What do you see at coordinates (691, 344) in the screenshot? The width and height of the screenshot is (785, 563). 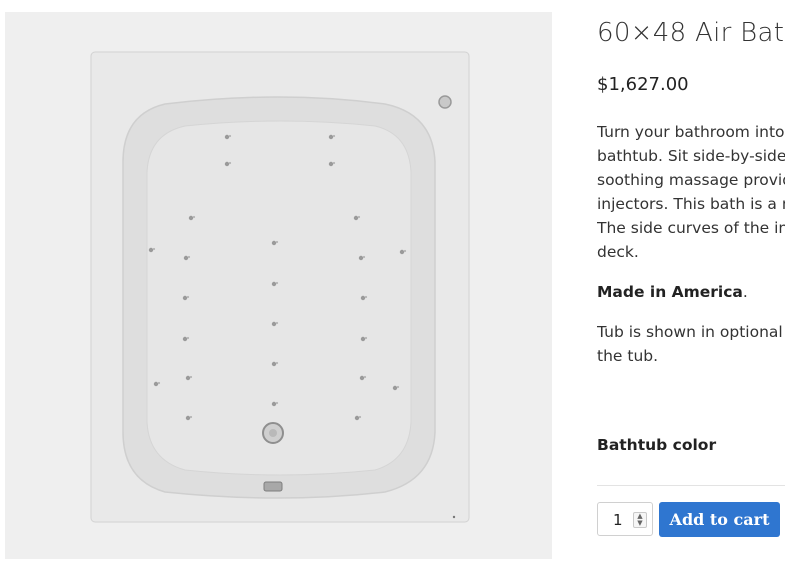 I see `note-paragraph: Tub is shown in optional j the tub.` at bounding box center [691, 344].